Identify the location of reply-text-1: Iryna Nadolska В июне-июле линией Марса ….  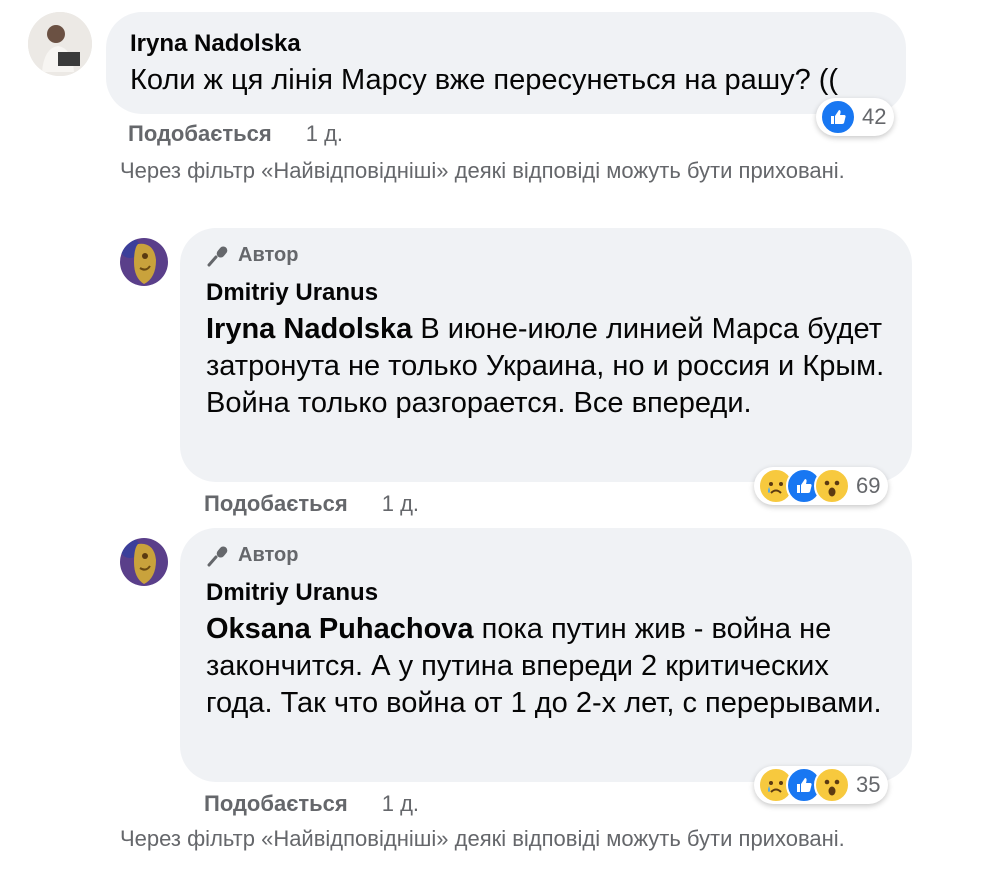
(551, 366).